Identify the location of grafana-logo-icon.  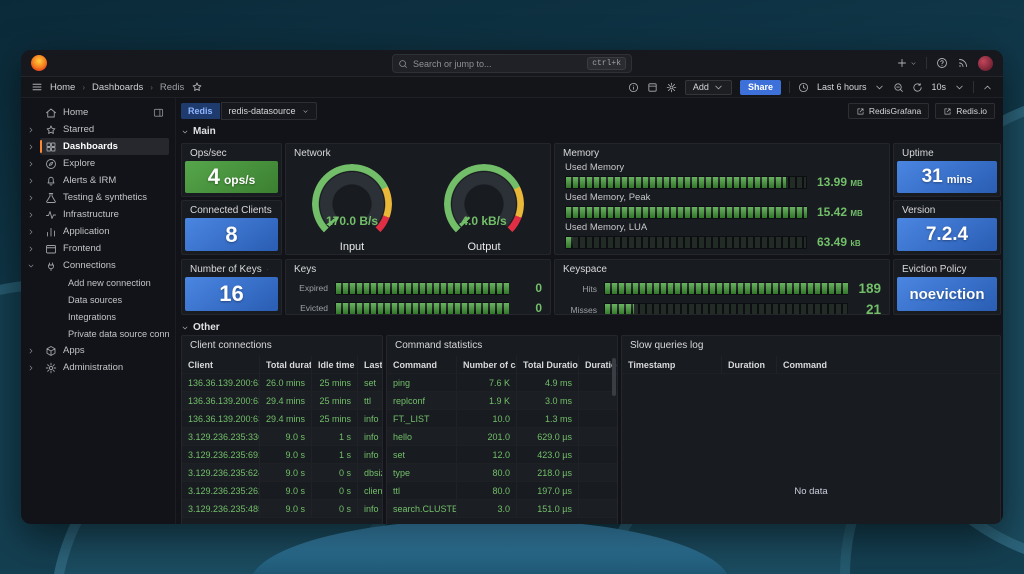
(39, 63).